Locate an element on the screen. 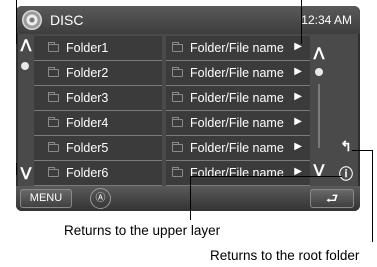 The image size is (377, 267). callout-line-down is located at coordinates (16, 169).